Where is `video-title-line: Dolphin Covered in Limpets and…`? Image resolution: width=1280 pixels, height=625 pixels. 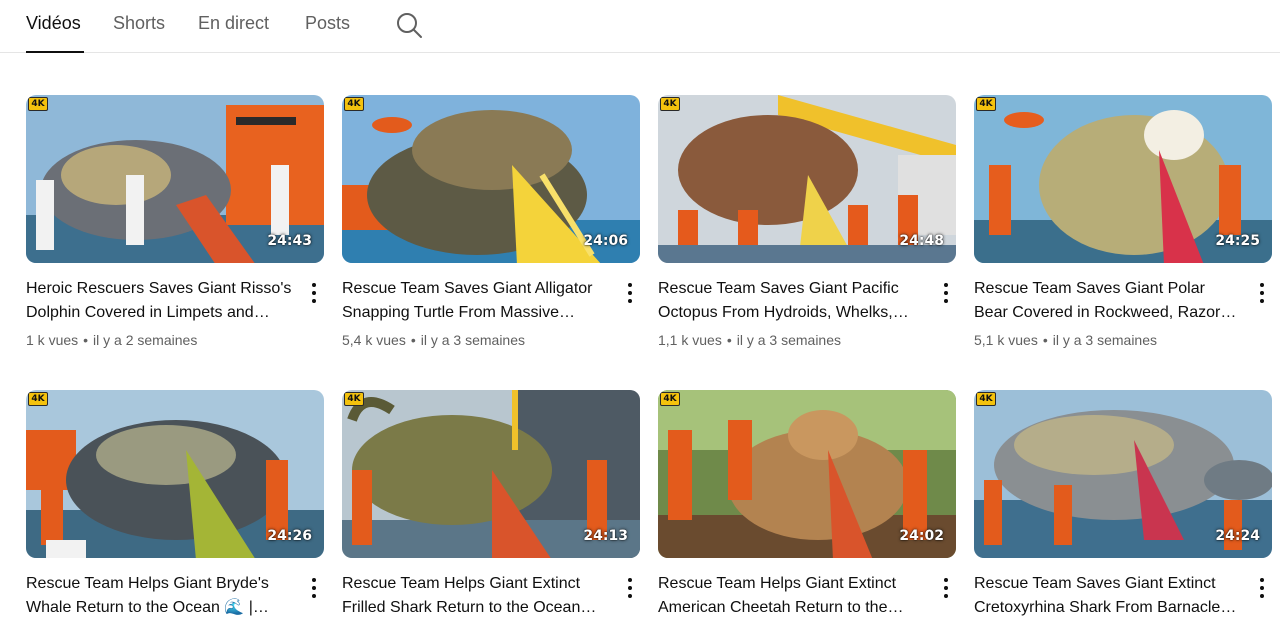 video-title-line: Dolphin Covered in Limpets and… is located at coordinates (148, 312).